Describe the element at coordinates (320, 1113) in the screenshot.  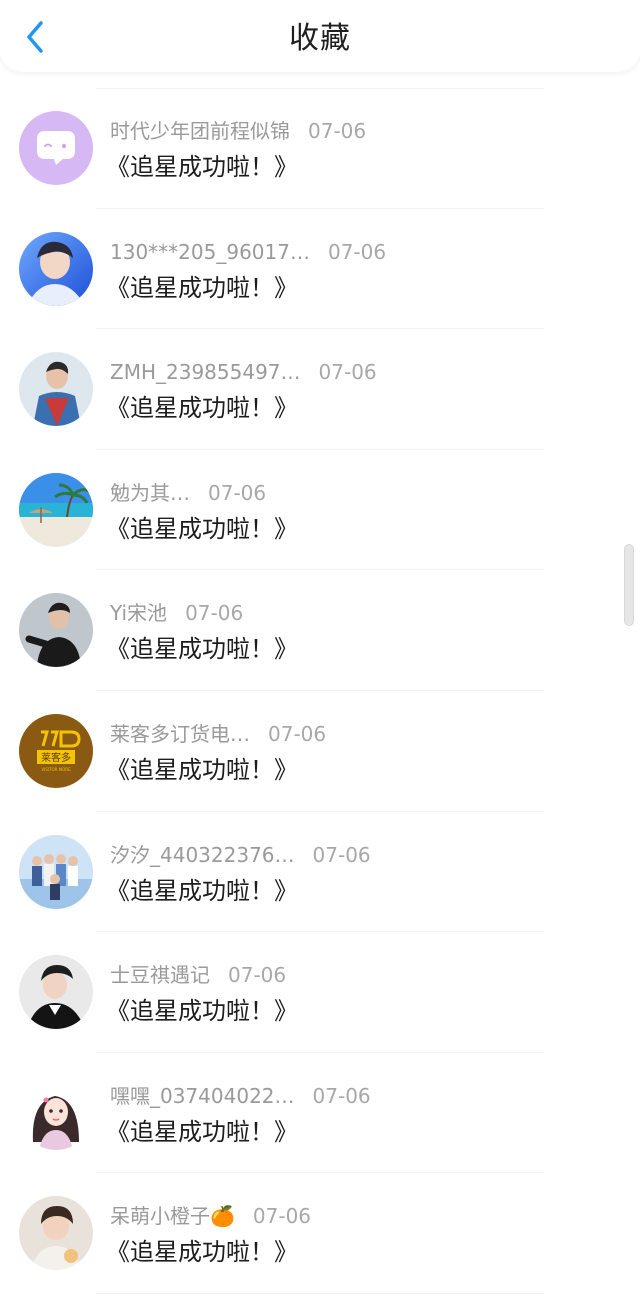
I see `list-item: 嘿嘿_037404022… 07-06 《追星成功啦！》` at that location.